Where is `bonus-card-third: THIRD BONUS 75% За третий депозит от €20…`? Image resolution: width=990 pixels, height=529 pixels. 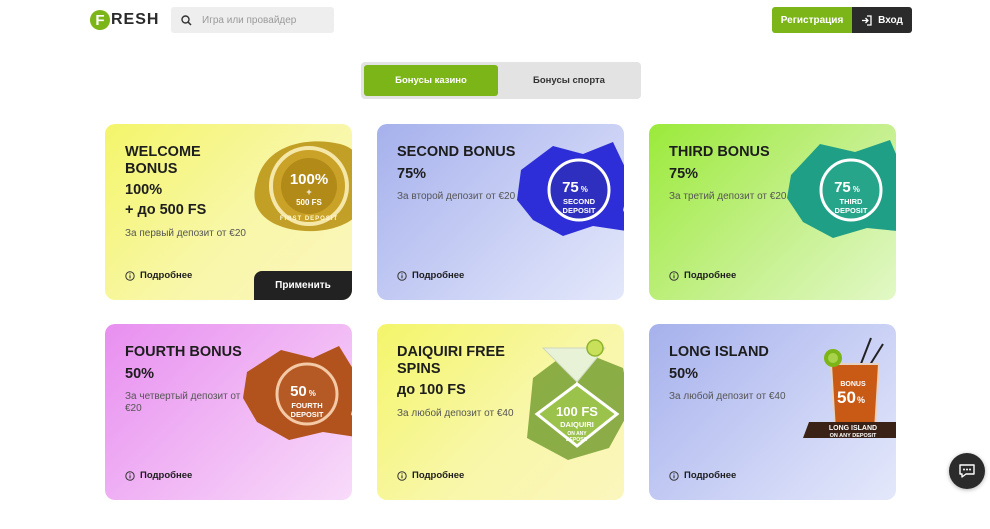 bonus-card-third: THIRD BONUS 75% За третий депозит от €20… is located at coordinates (772, 212).